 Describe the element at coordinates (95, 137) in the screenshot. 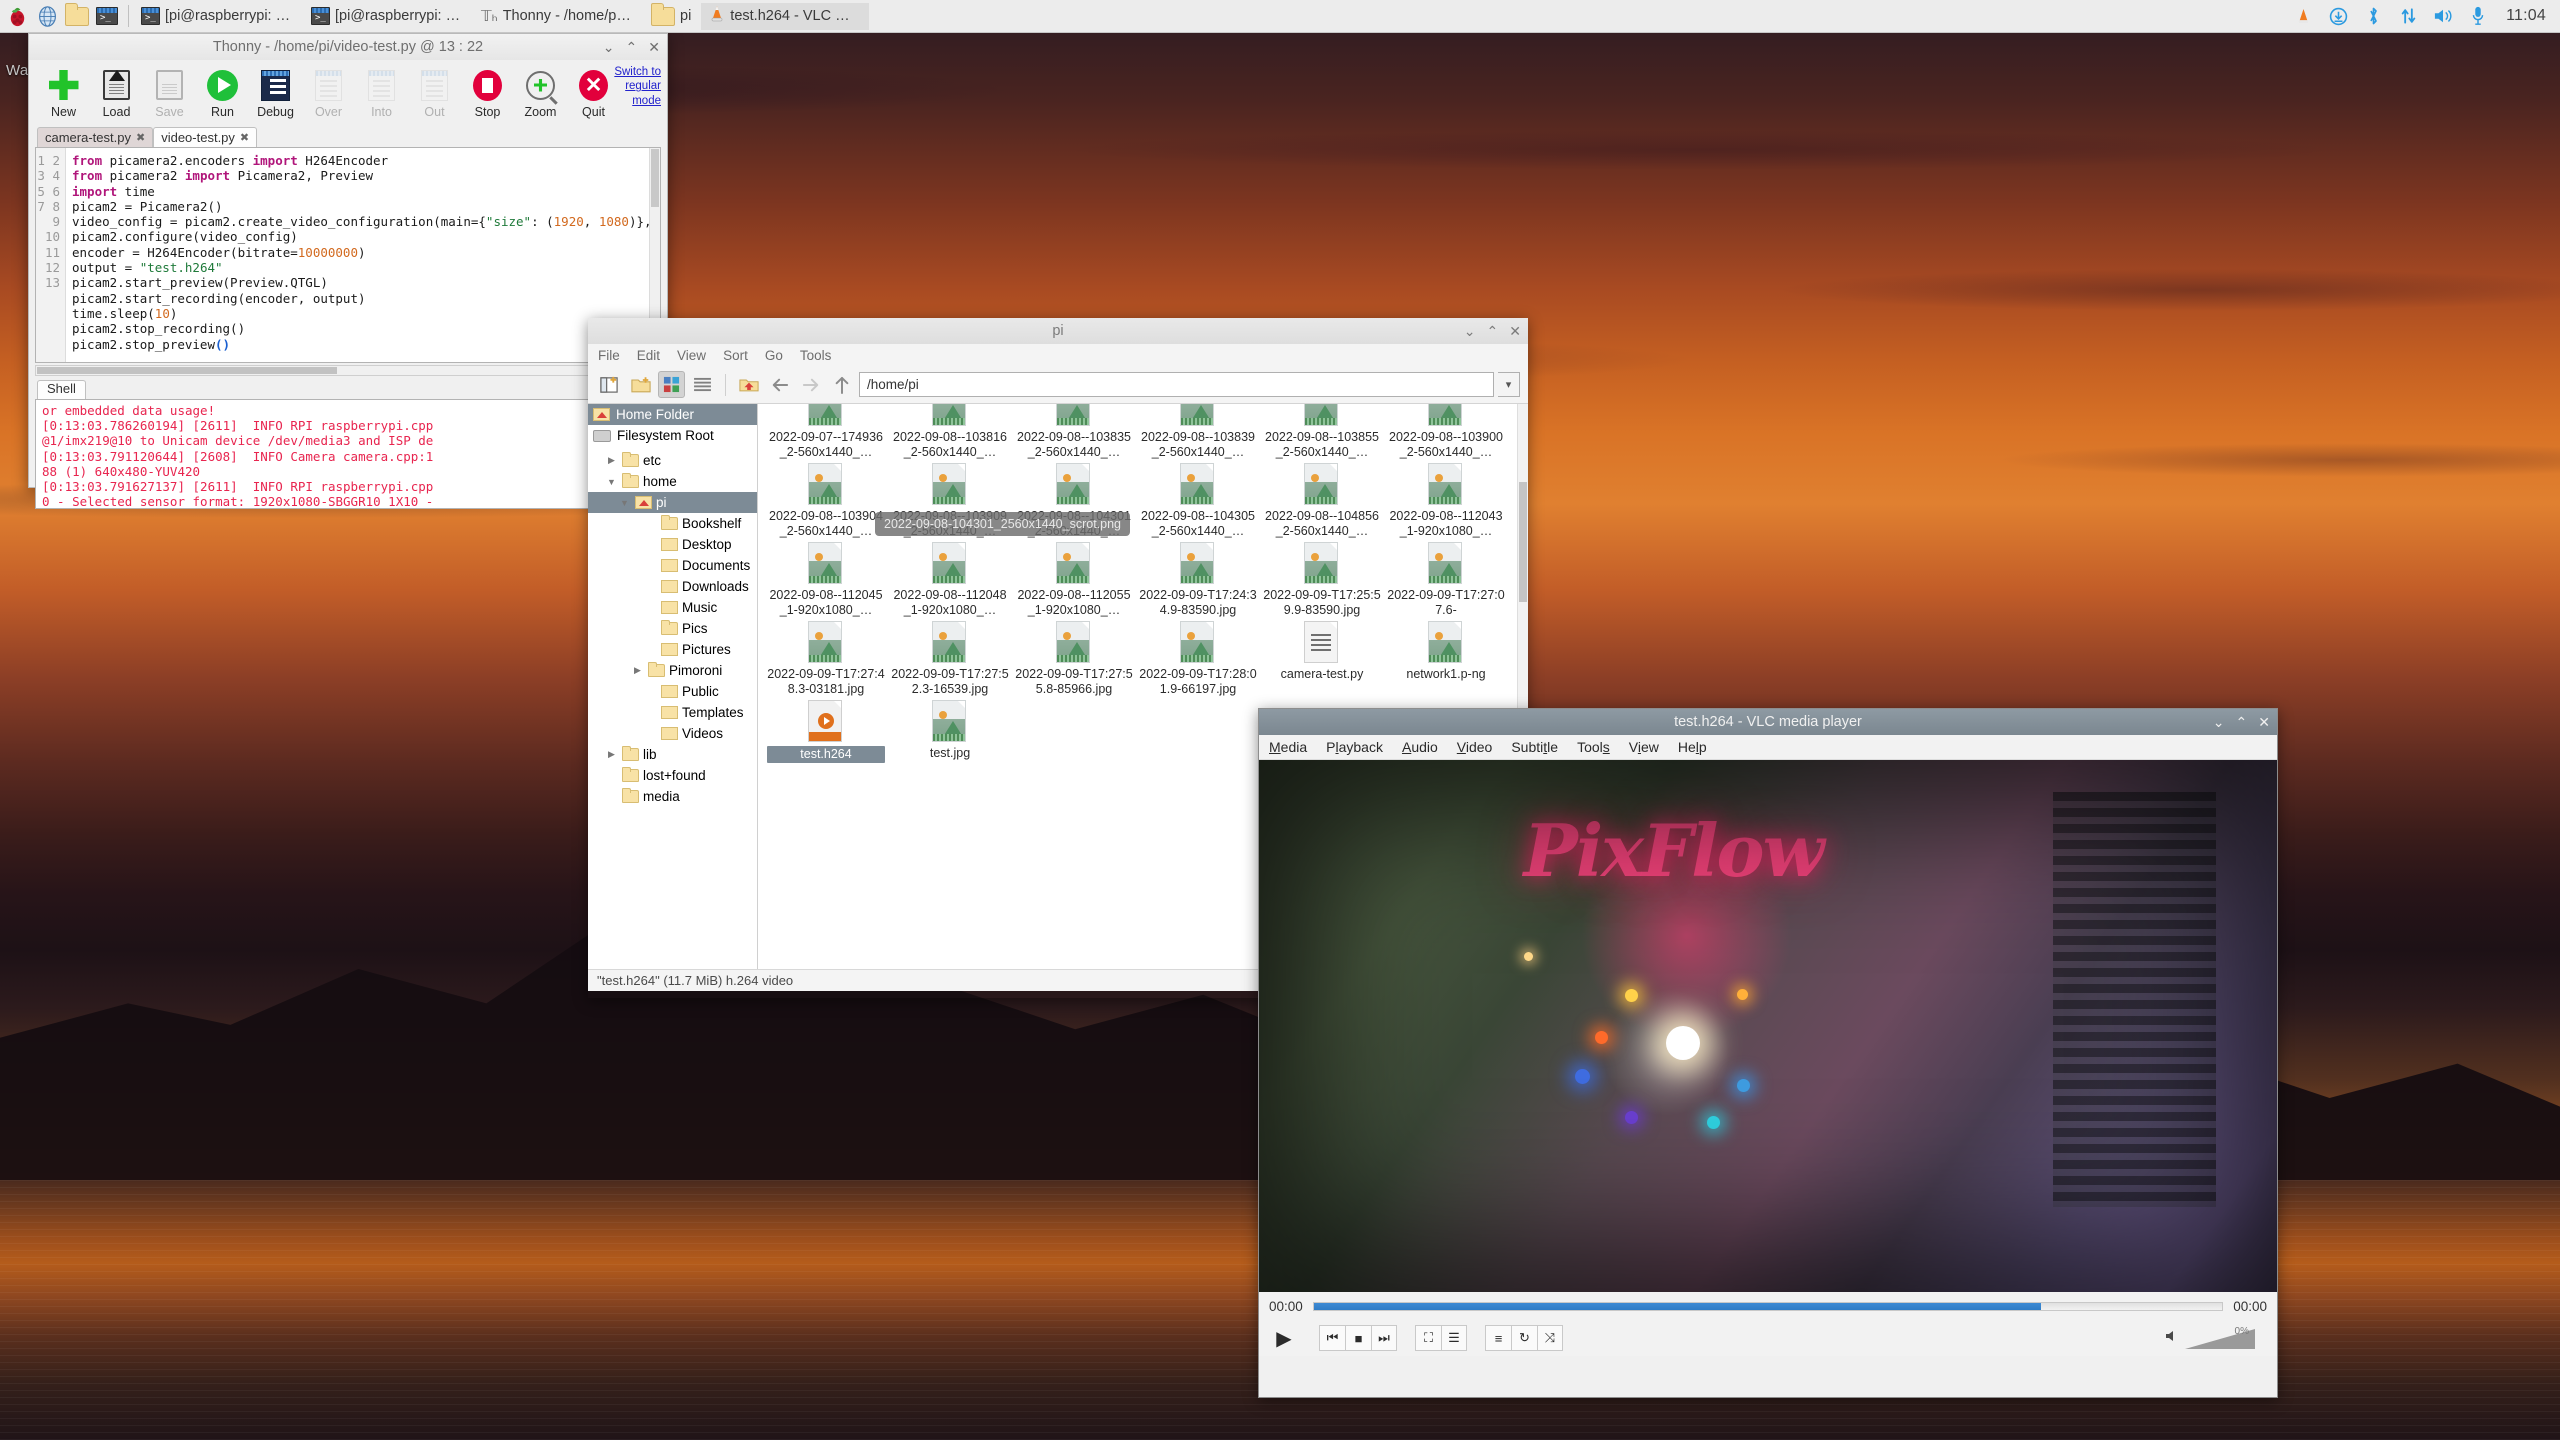

I see `editor-tab-camera-test: camera-test.py ✖` at that location.